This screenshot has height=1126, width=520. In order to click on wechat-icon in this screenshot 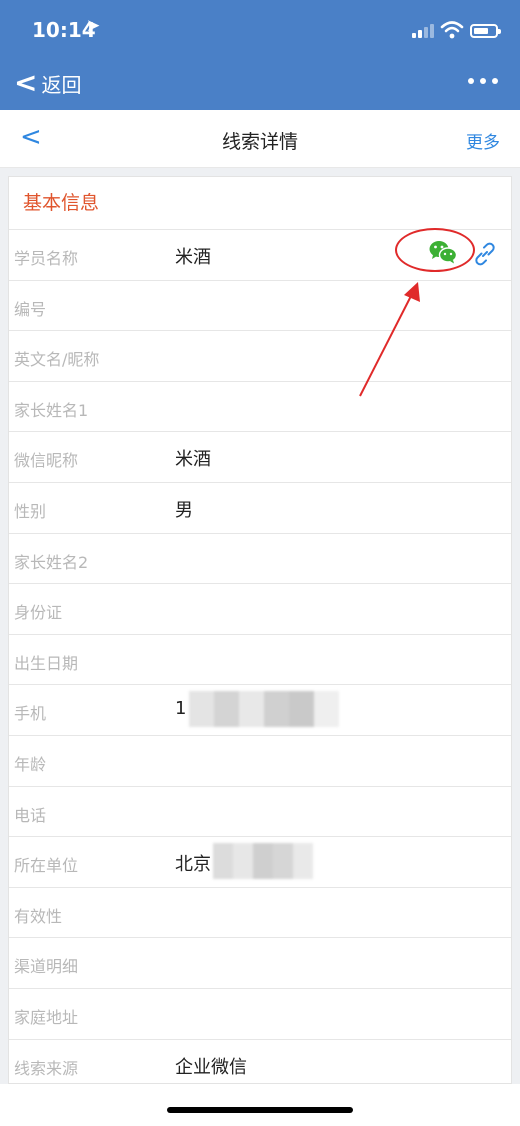, I will do `click(443, 252)`.